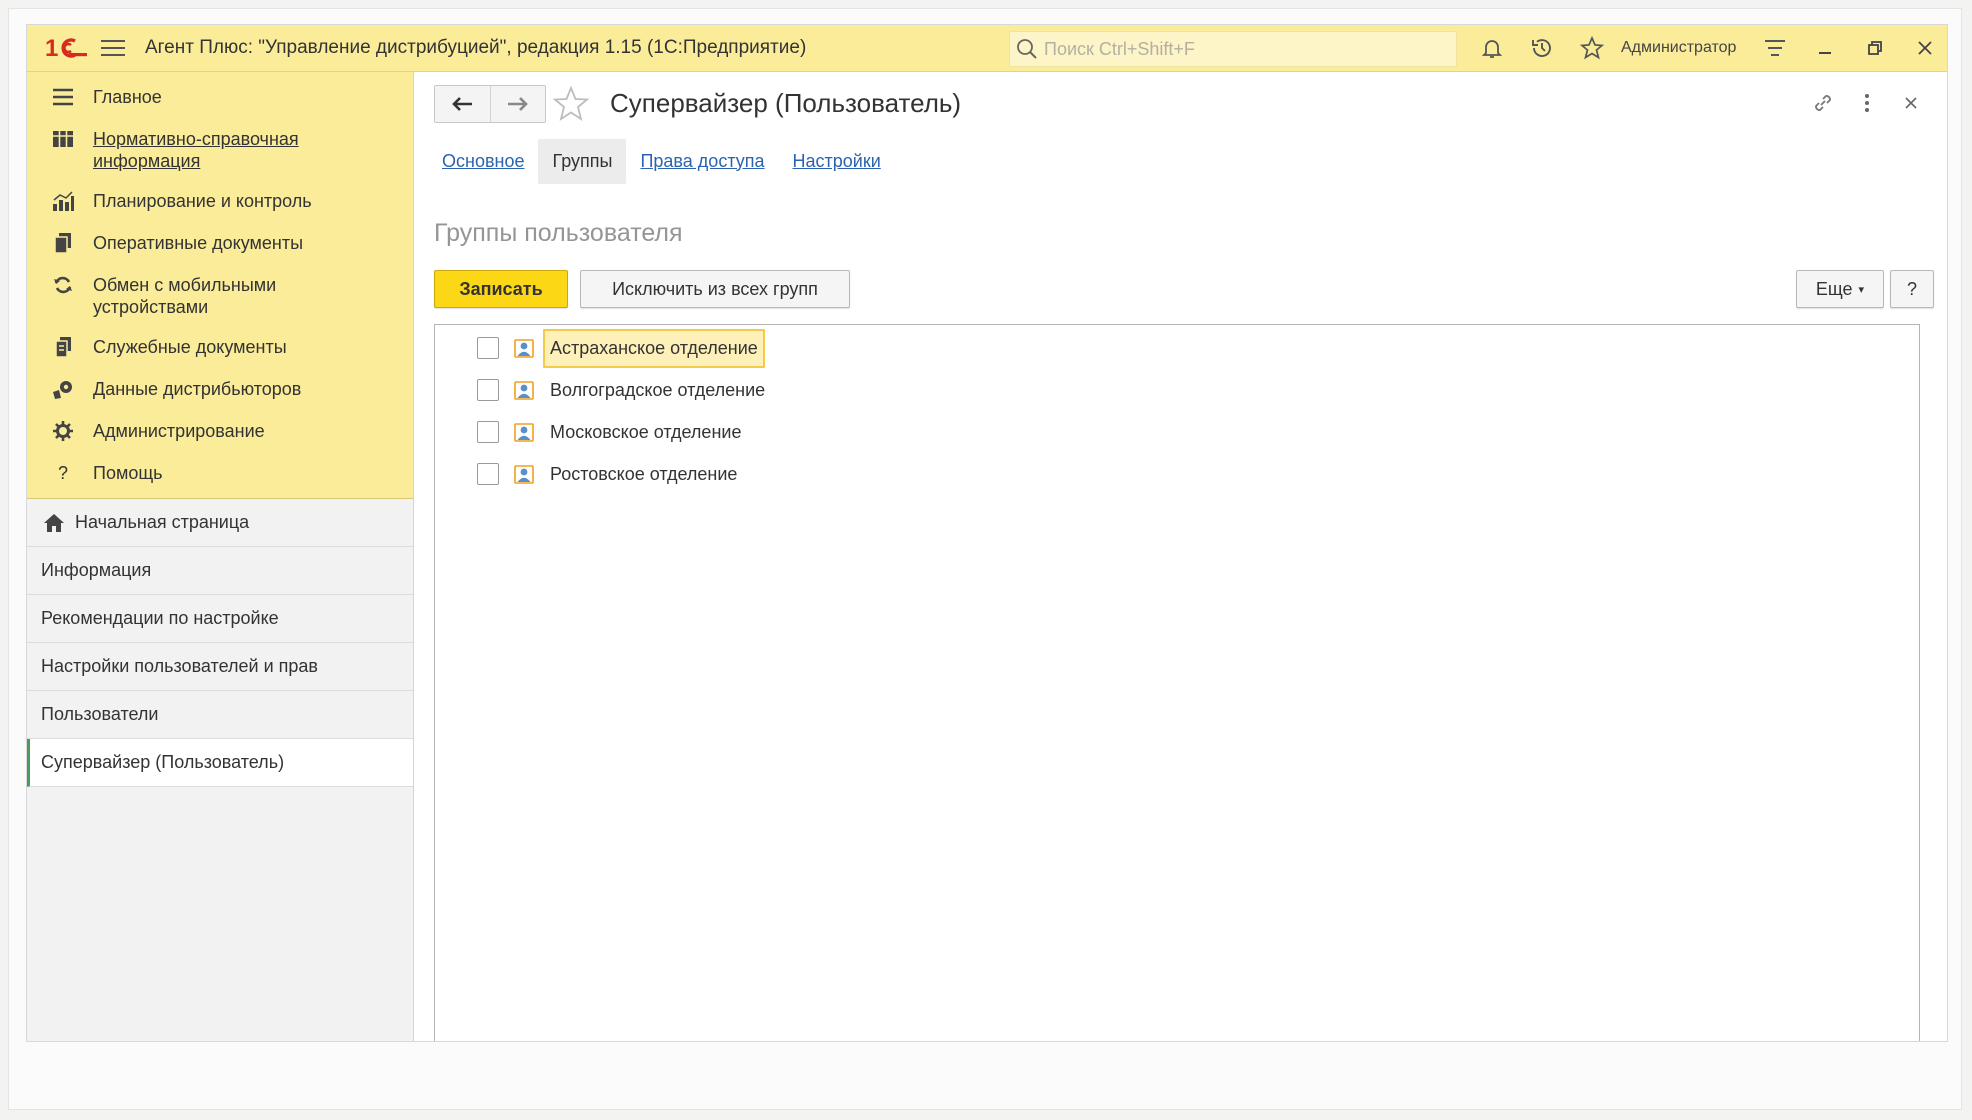 The height and width of the screenshot is (1120, 1972). What do you see at coordinates (657, 390) in the screenshot?
I see `group-name: Волгоградское отделение` at bounding box center [657, 390].